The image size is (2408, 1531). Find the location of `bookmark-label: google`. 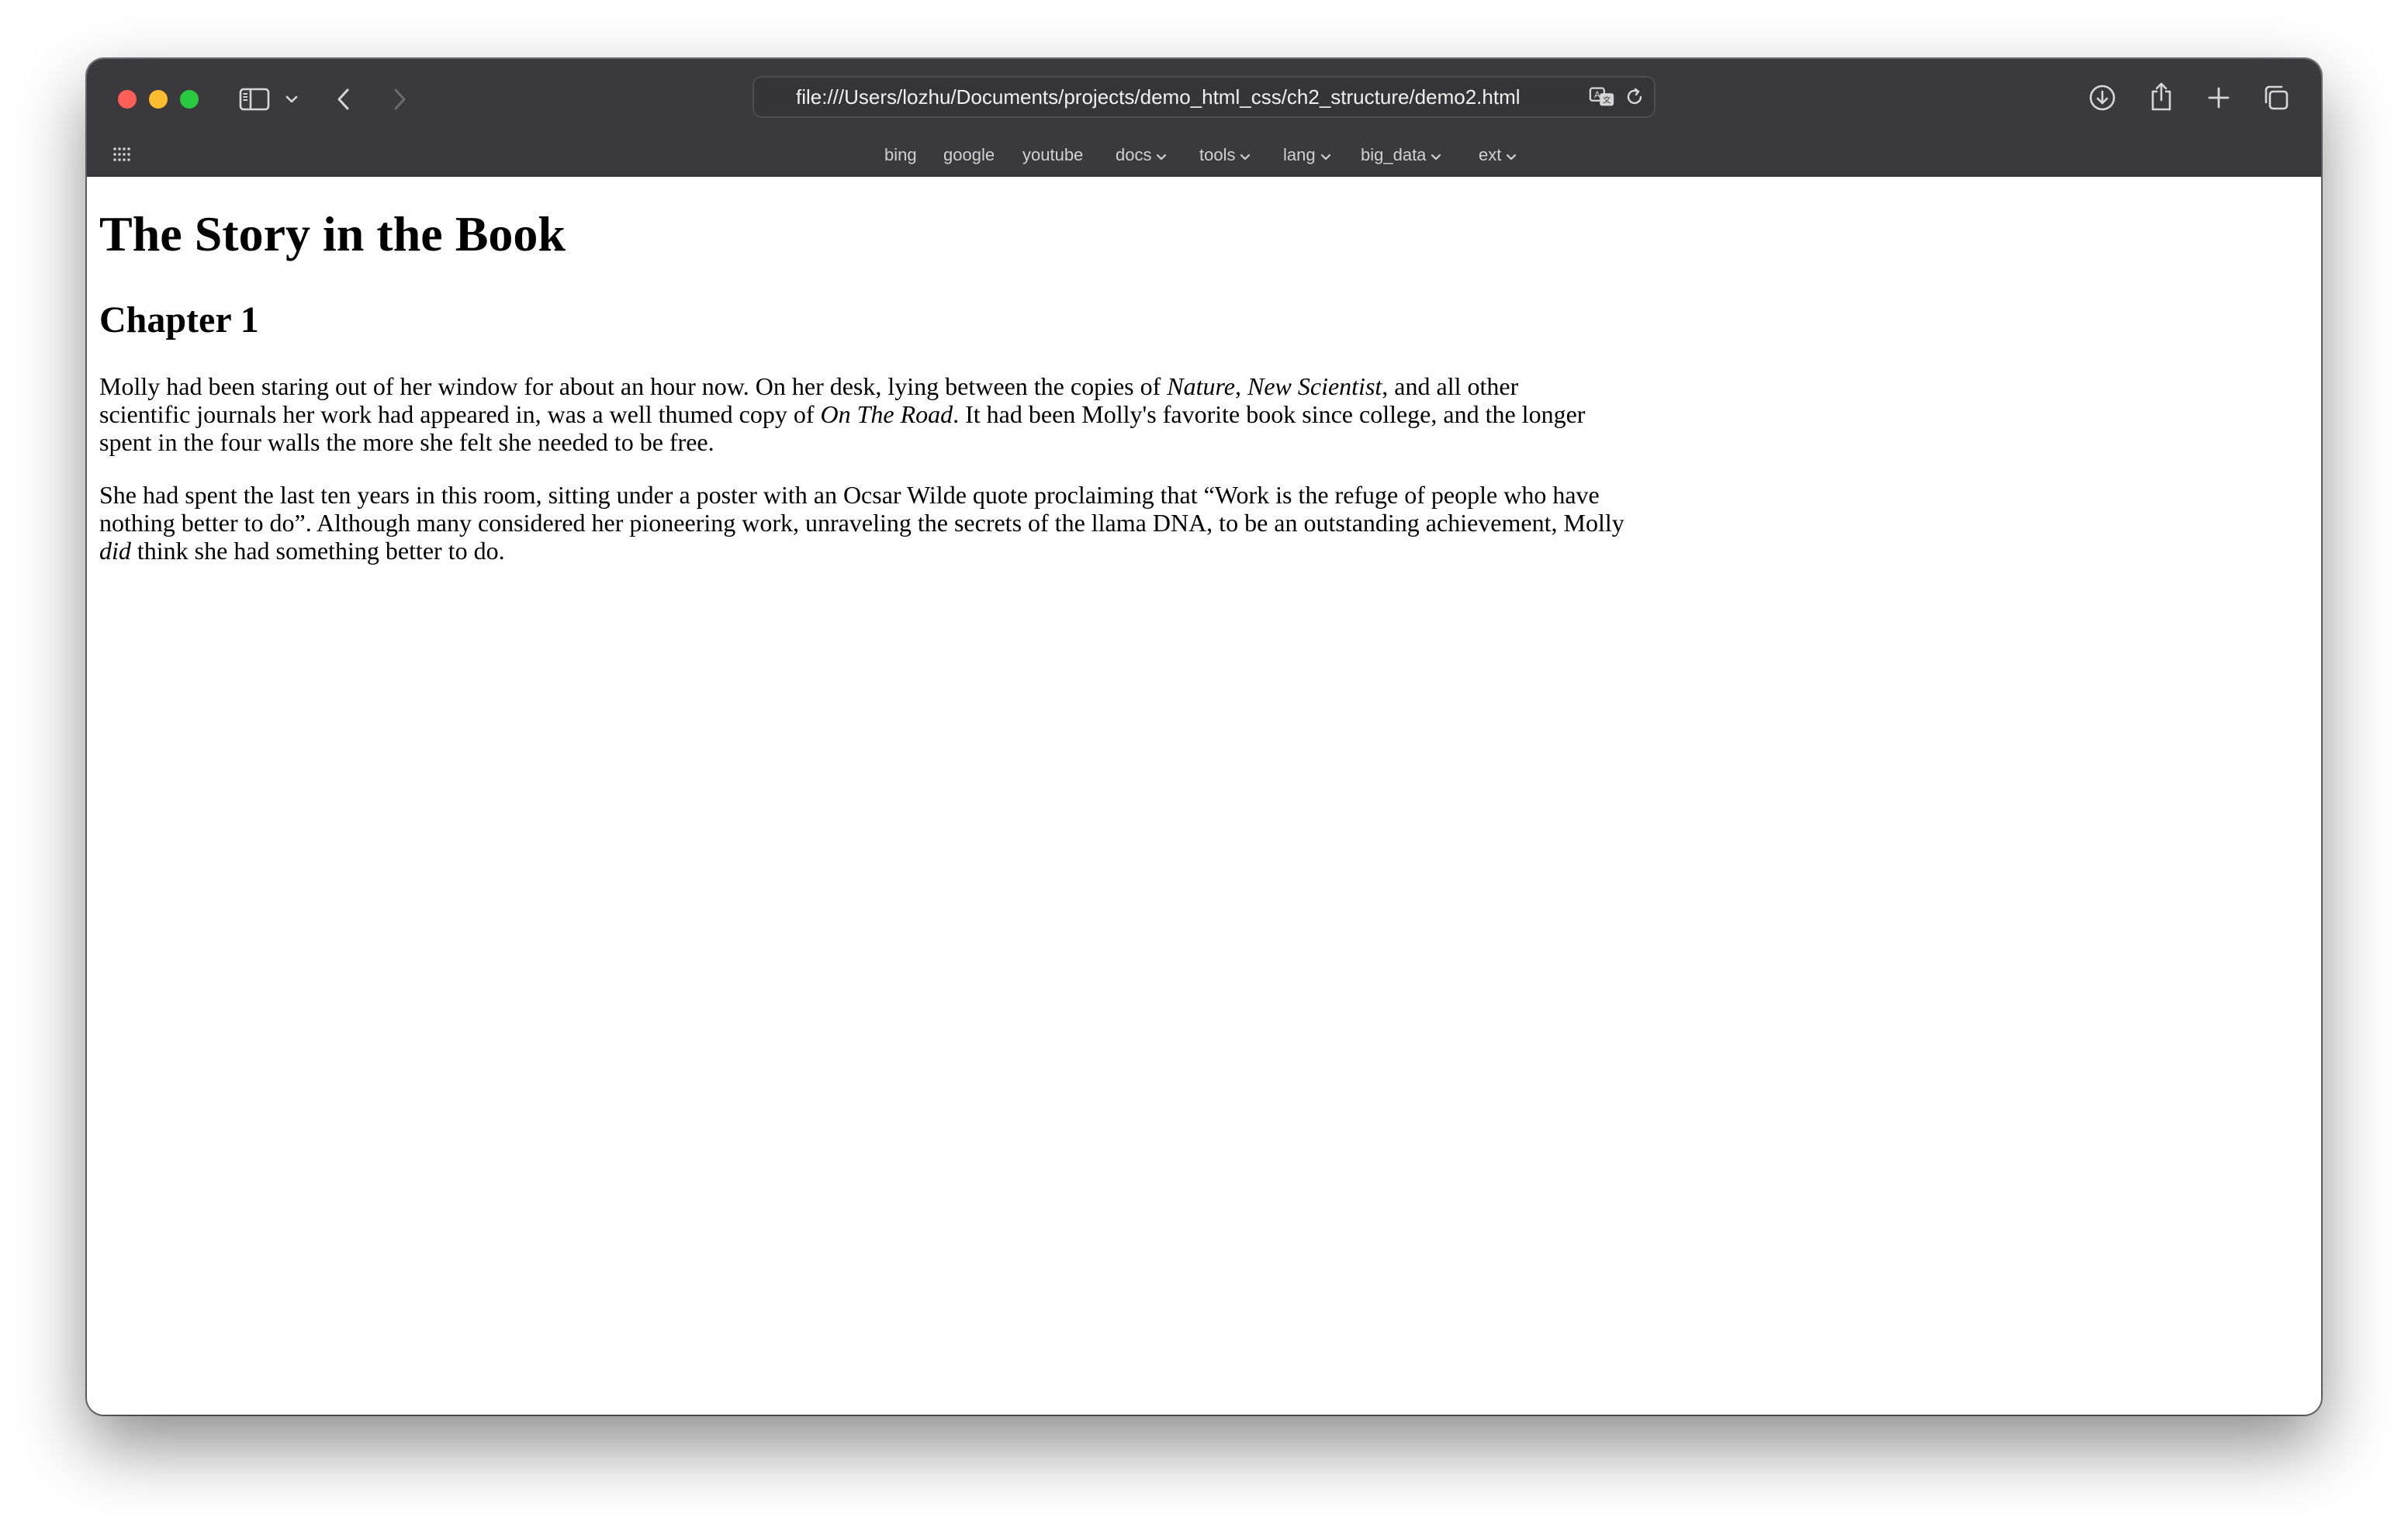

bookmark-label: google is located at coordinates (969, 154).